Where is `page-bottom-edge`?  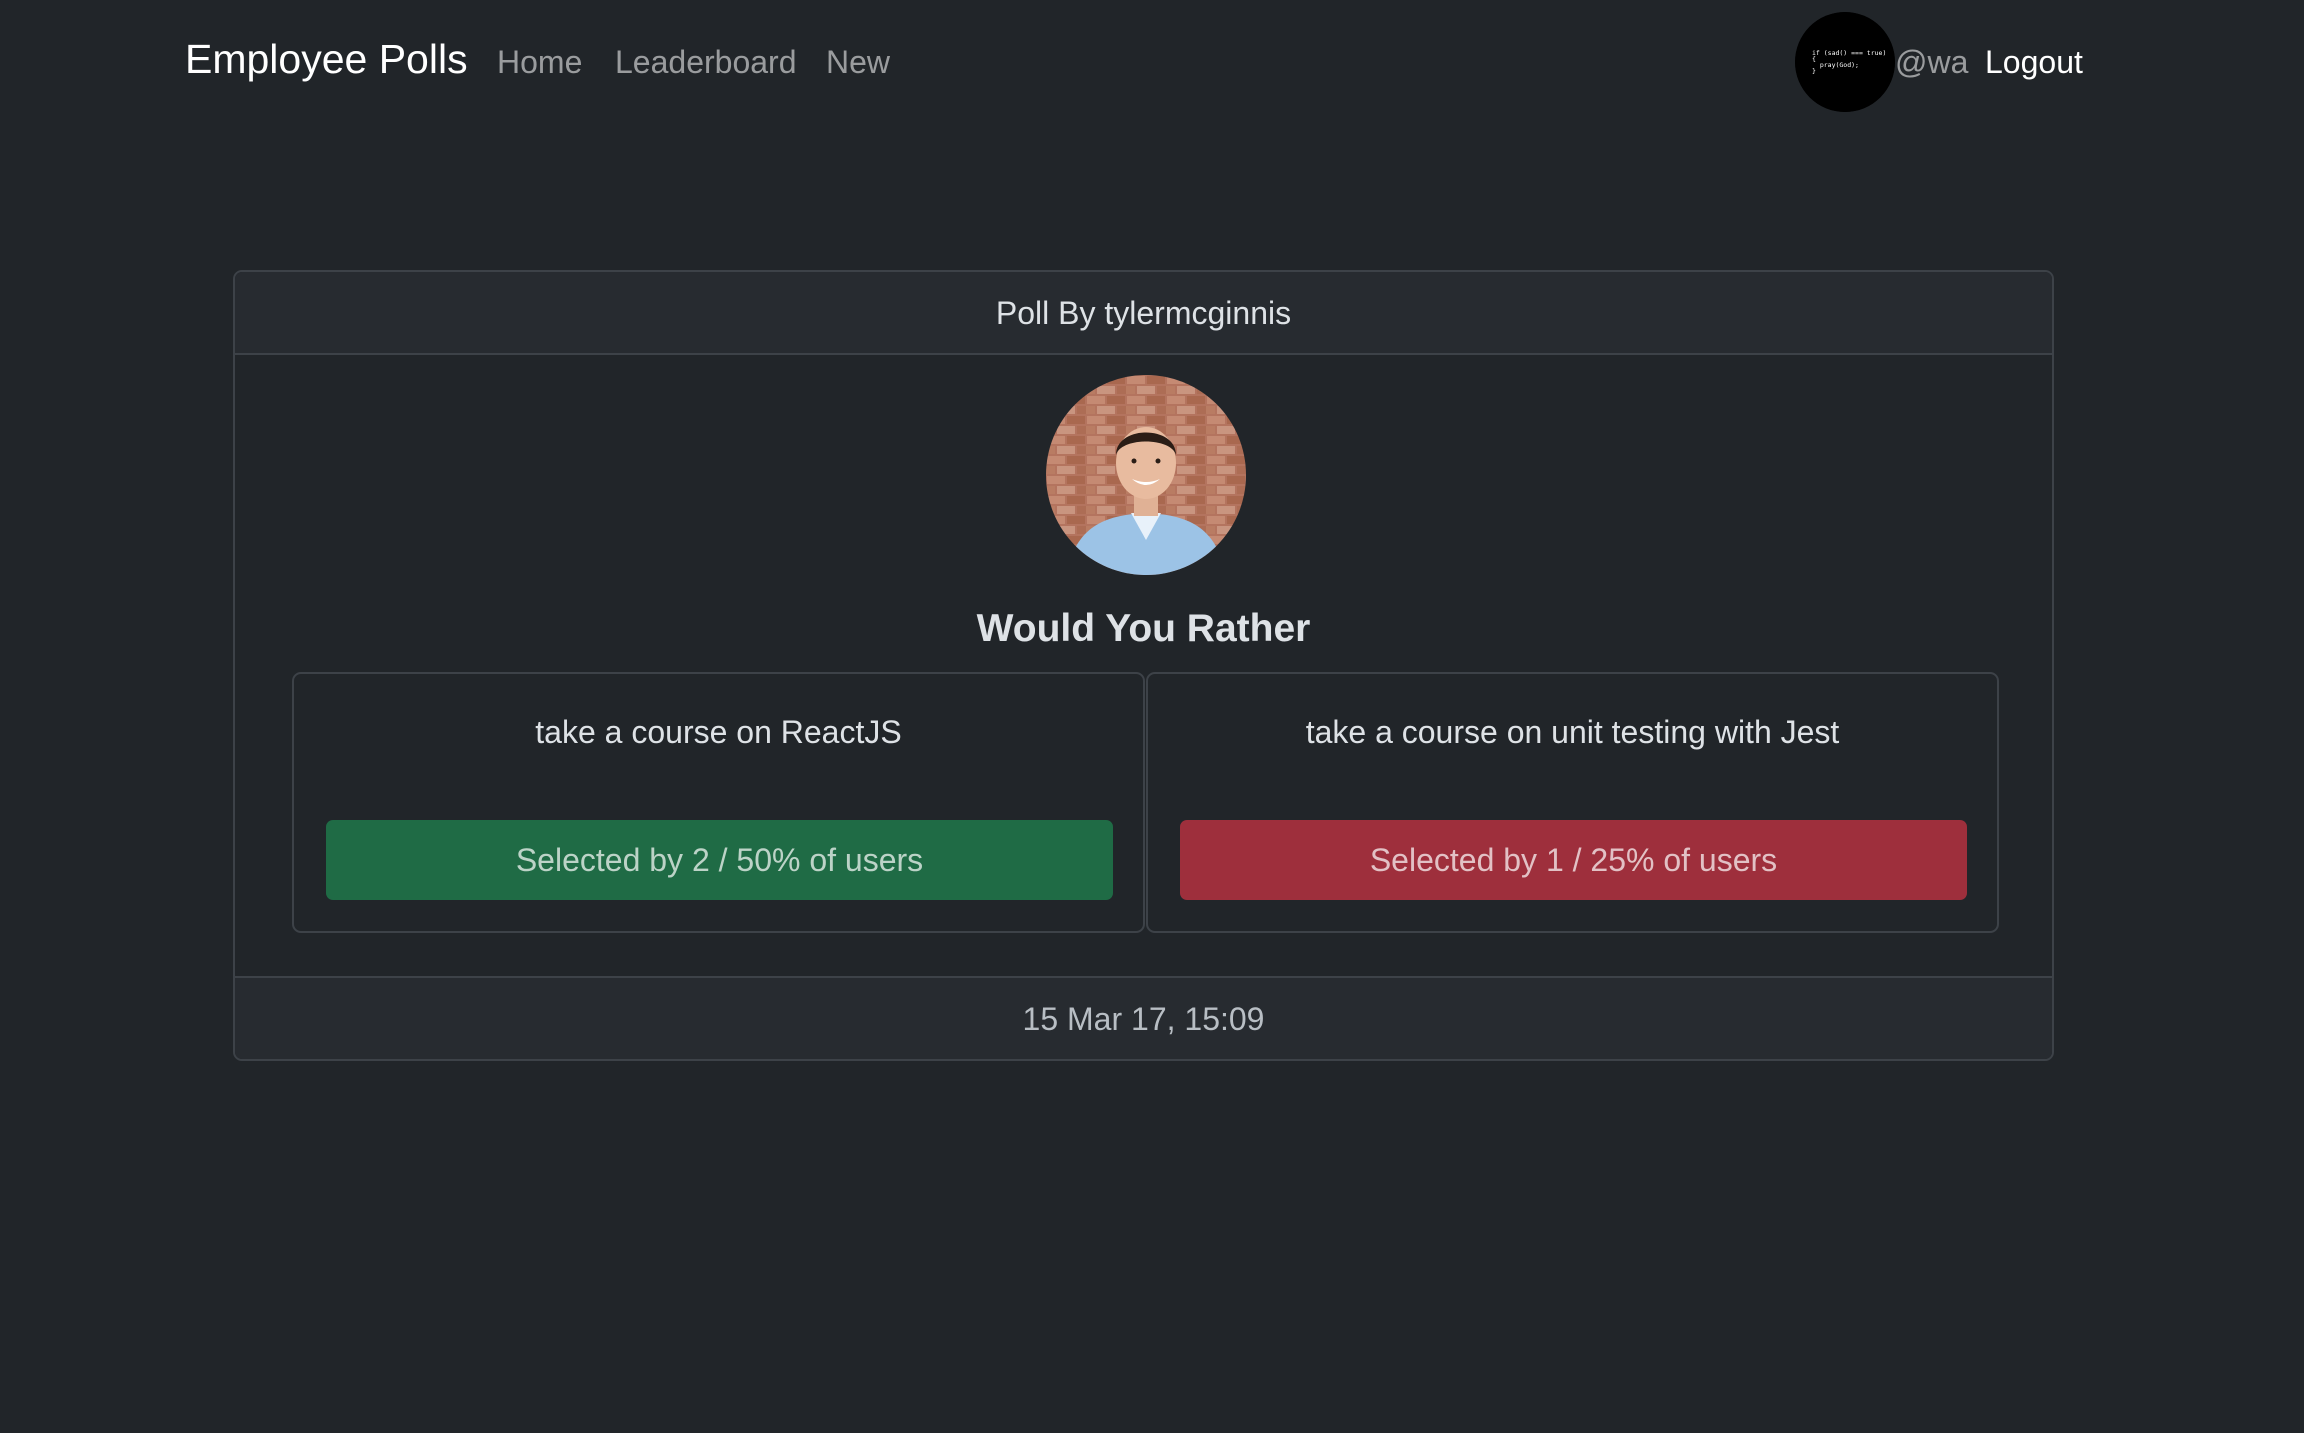 page-bottom-edge is located at coordinates (1152, 1436).